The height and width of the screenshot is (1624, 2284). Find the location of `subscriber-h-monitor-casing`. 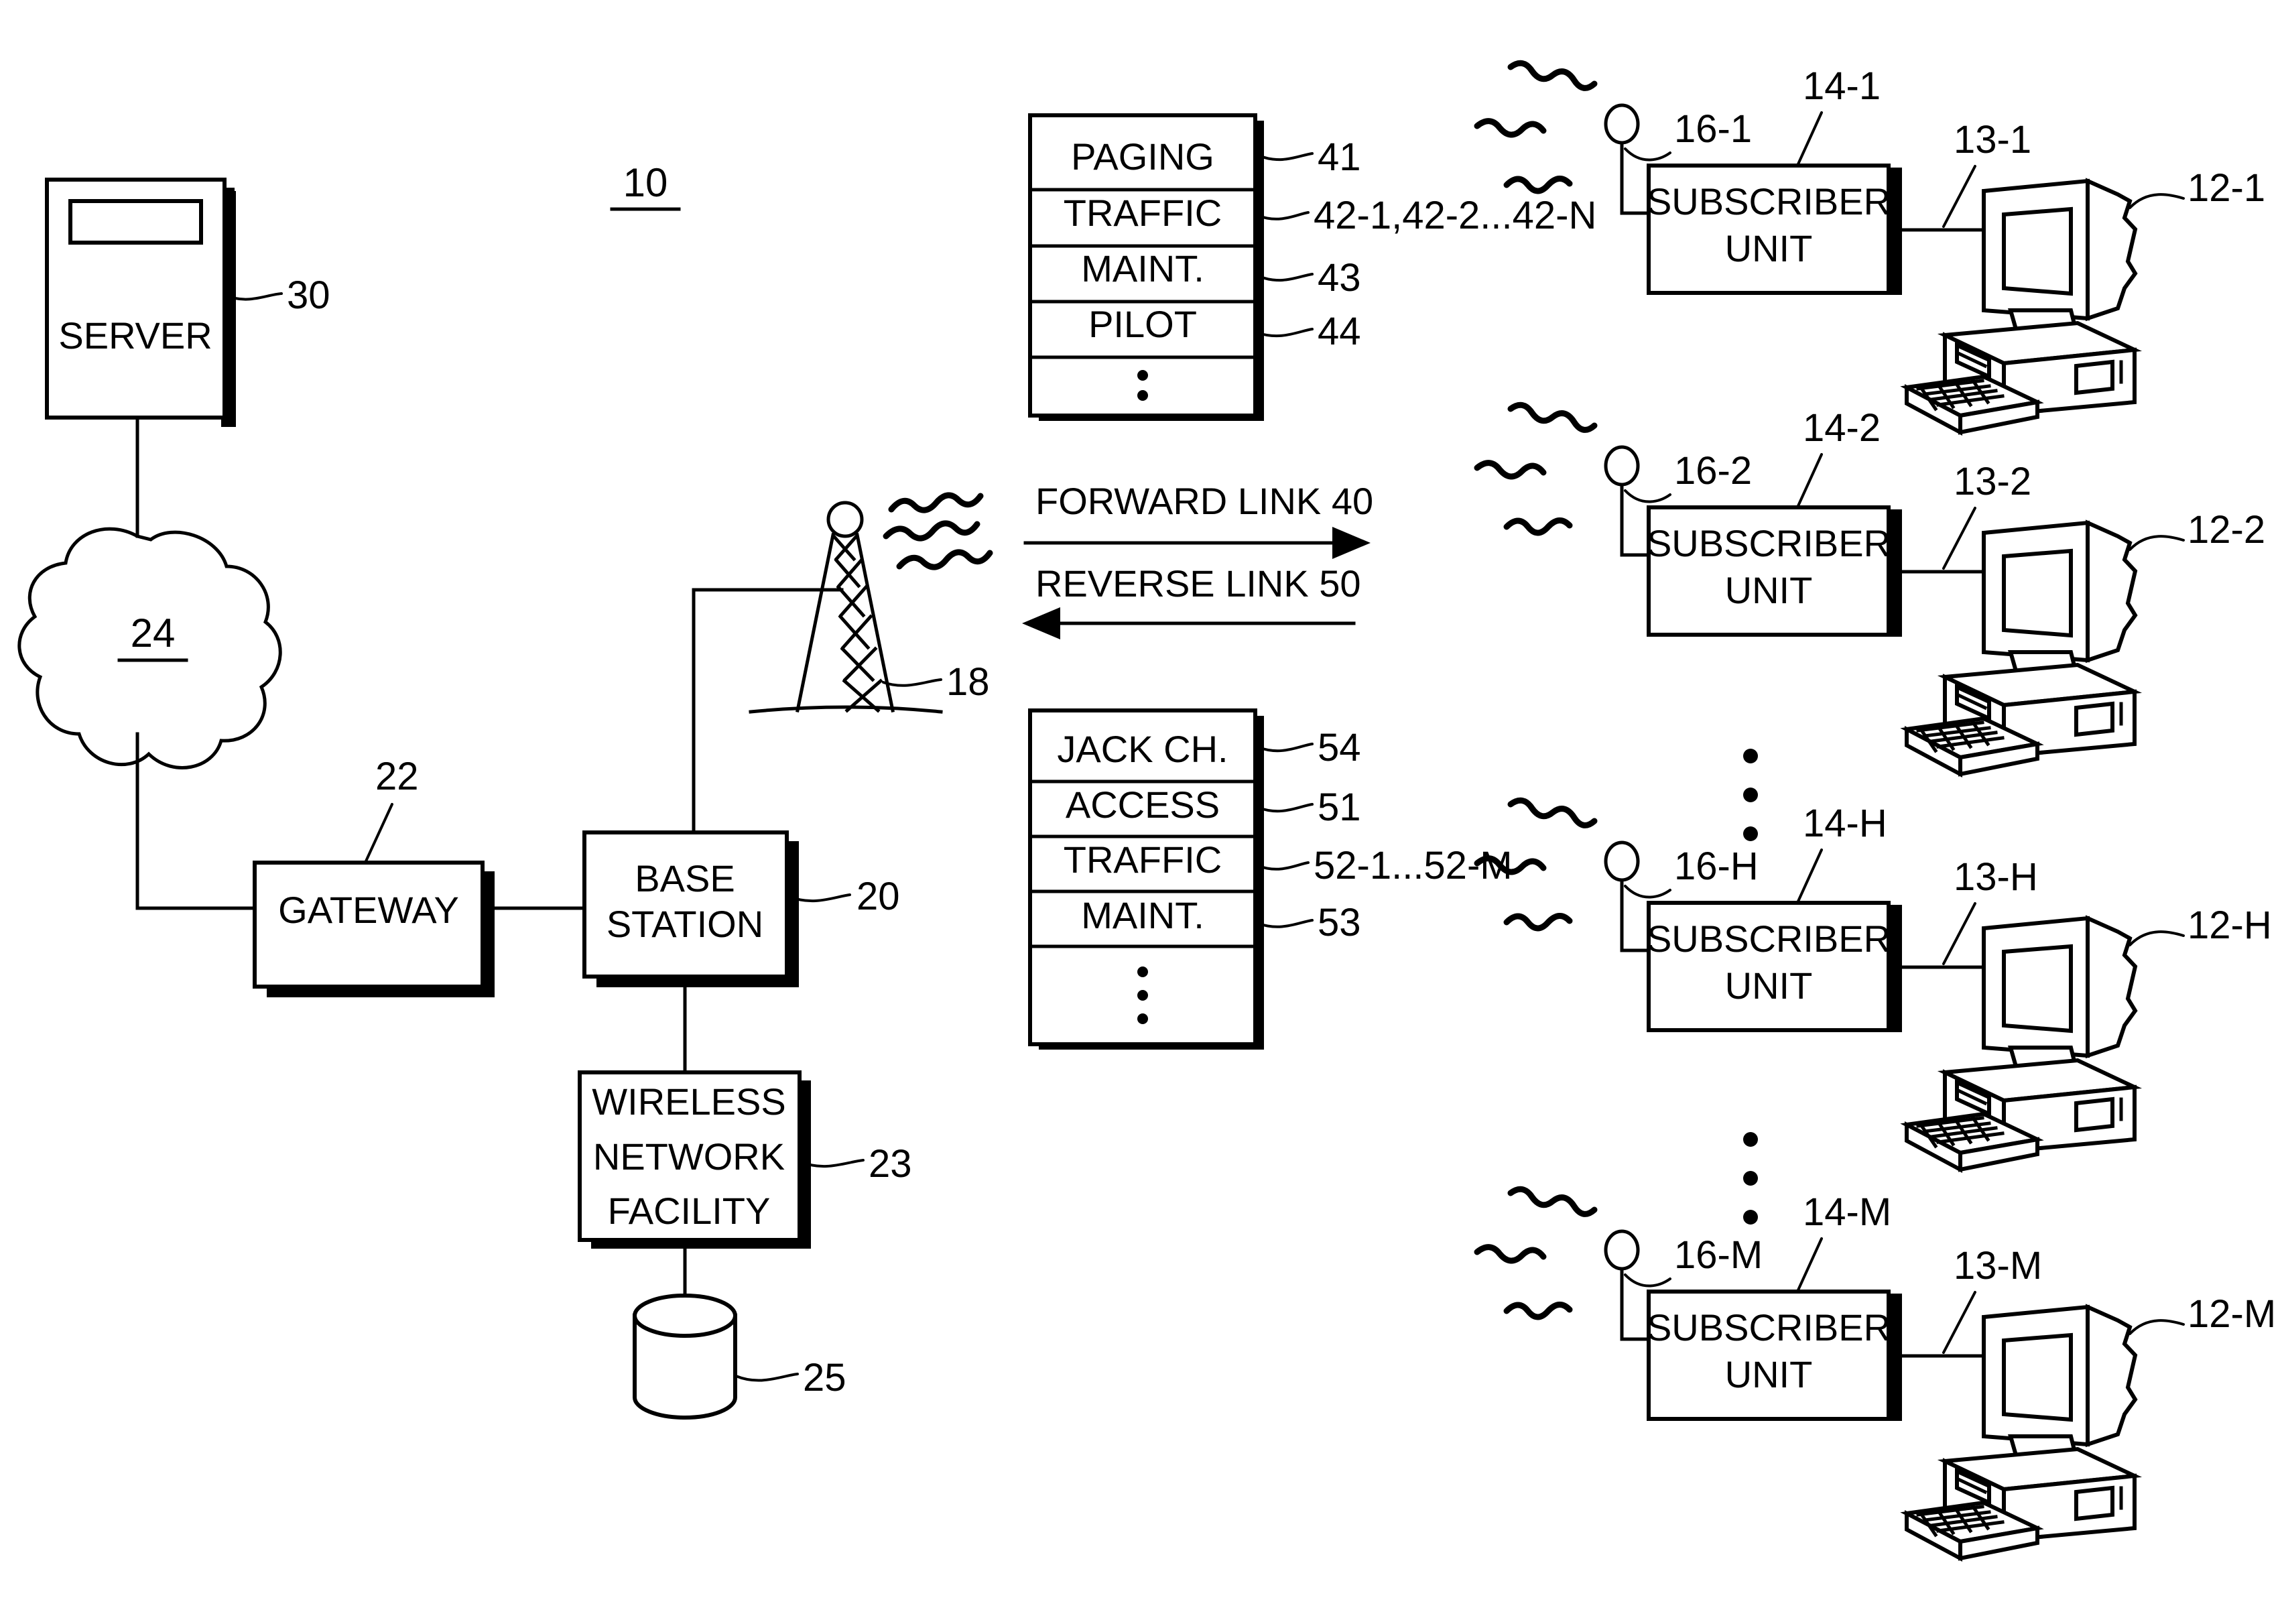

subscriber-h-monitor-casing is located at coordinates (2112, 987).